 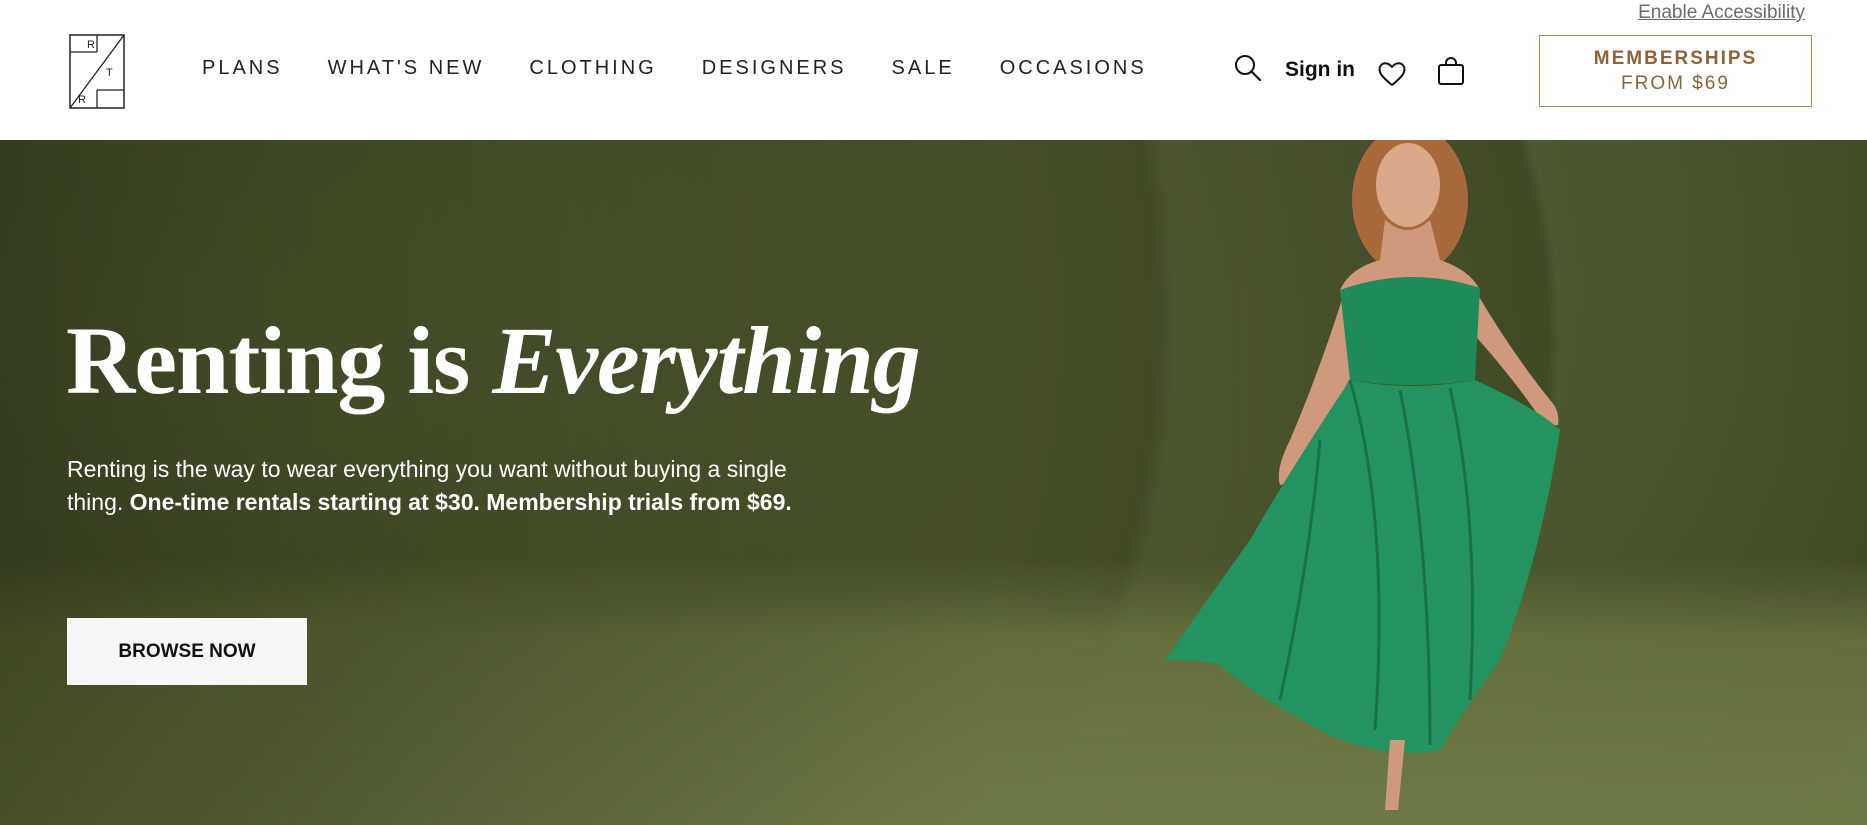 What do you see at coordinates (187, 651) in the screenshot?
I see `browse-now-button: BROWSE NOW` at bounding box center [187, 651].